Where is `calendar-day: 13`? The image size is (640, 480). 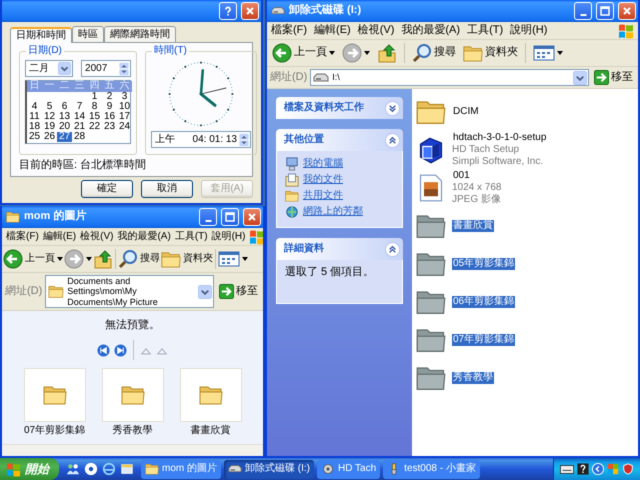 calendar-day: 13 is located at coordinates (64, 117).